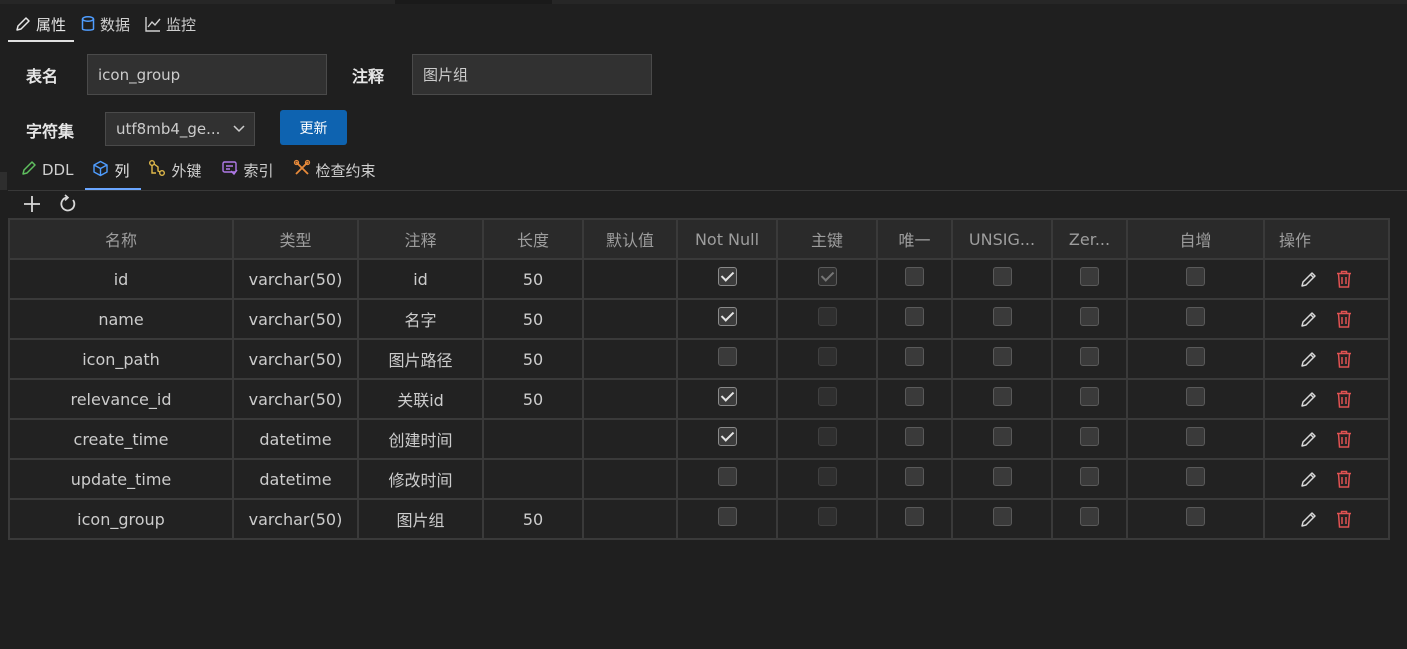 Image resolution: width=1407 pixels, height=649 pixels. What do you see at coordinates (420, 279) in the screenshot?
I see `cell-comment: id` at bounding box center [420, 279].